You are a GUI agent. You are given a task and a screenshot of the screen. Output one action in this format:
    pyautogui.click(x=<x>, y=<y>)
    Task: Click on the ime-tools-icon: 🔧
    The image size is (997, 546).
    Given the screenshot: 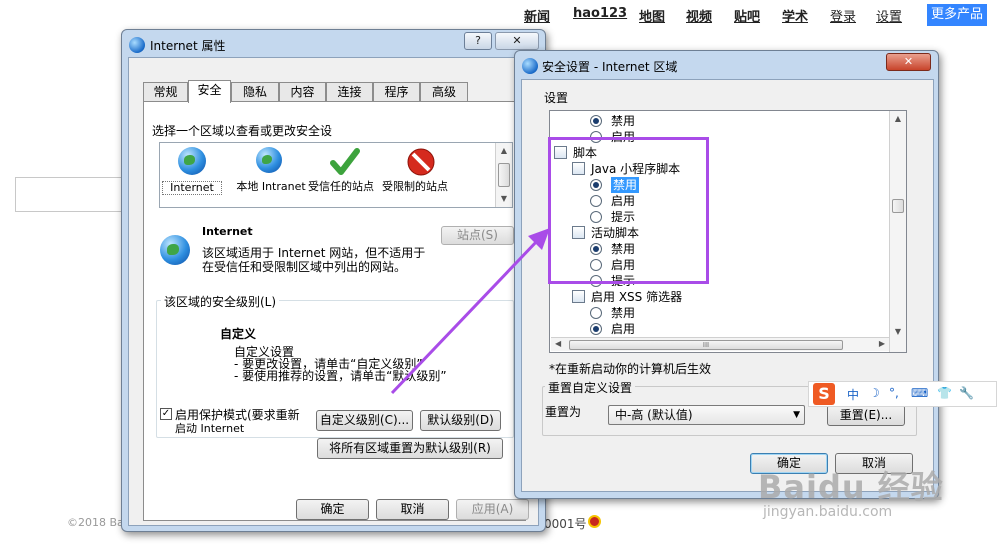 What is the action you would take?
    pyautogui.click(x=966, y=393)
    